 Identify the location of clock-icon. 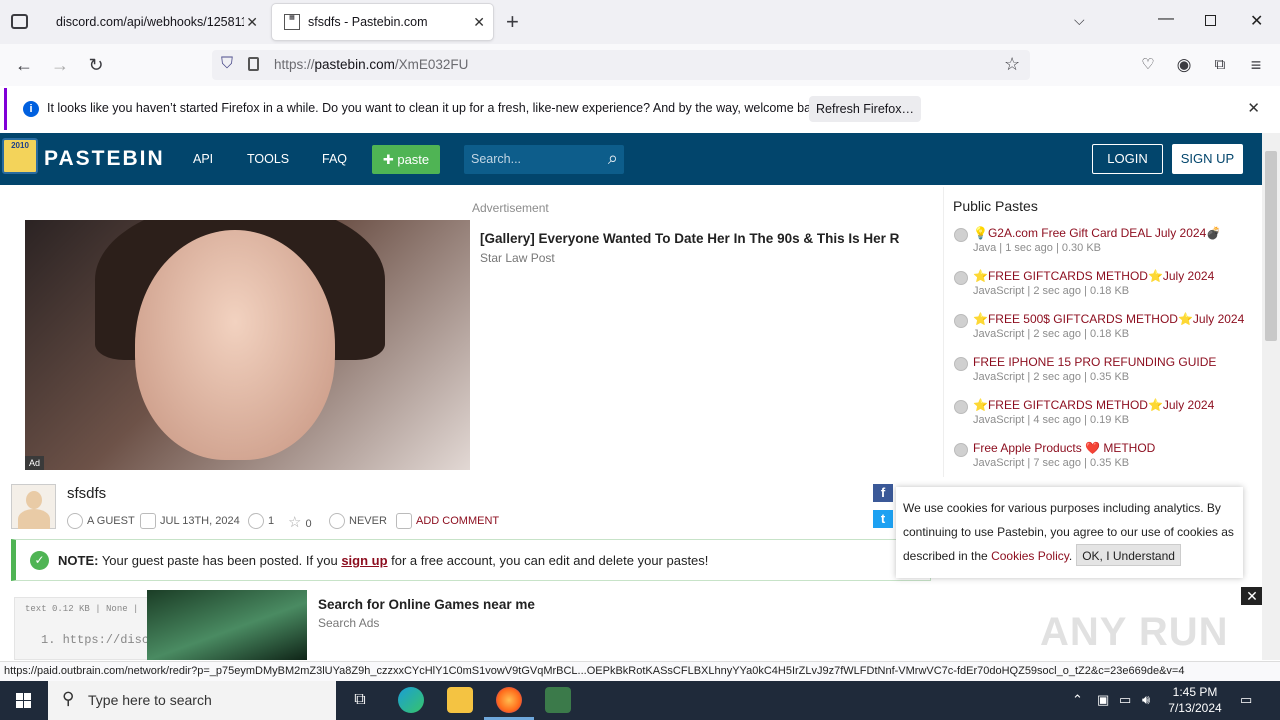
(337, 521).